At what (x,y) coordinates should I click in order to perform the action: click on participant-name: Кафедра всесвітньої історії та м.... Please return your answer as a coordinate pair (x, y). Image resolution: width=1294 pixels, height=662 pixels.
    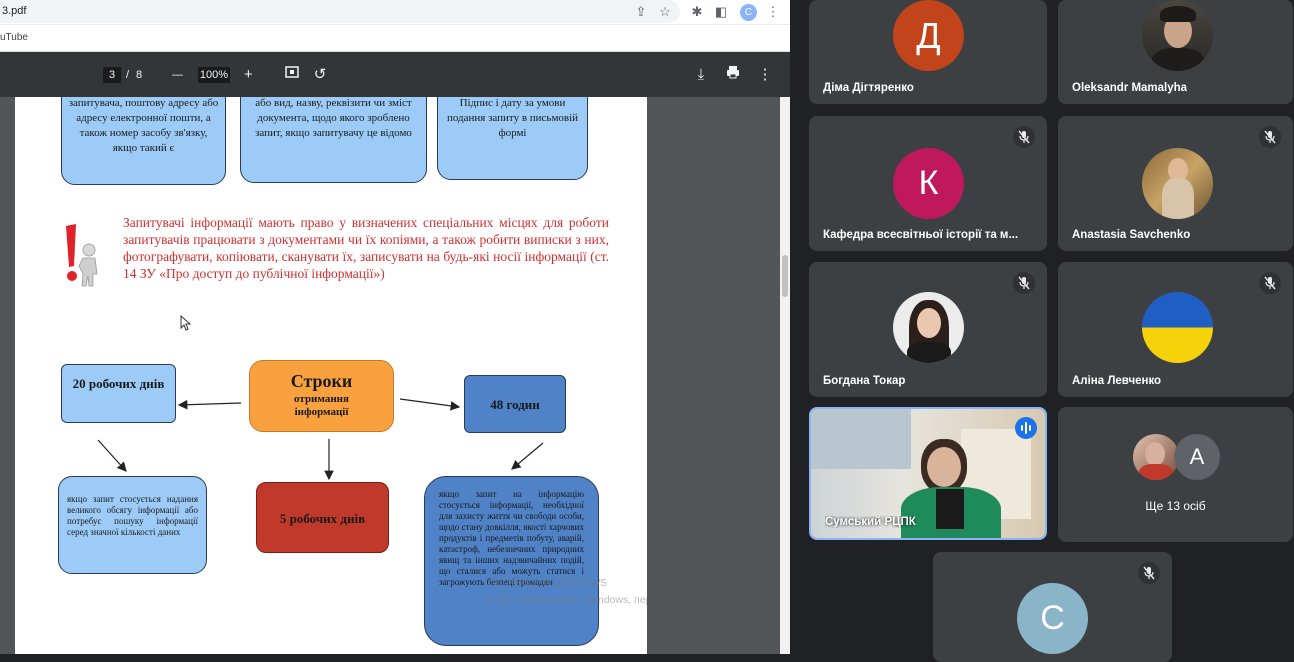
    Looking at the image, I should click on (921, 235).